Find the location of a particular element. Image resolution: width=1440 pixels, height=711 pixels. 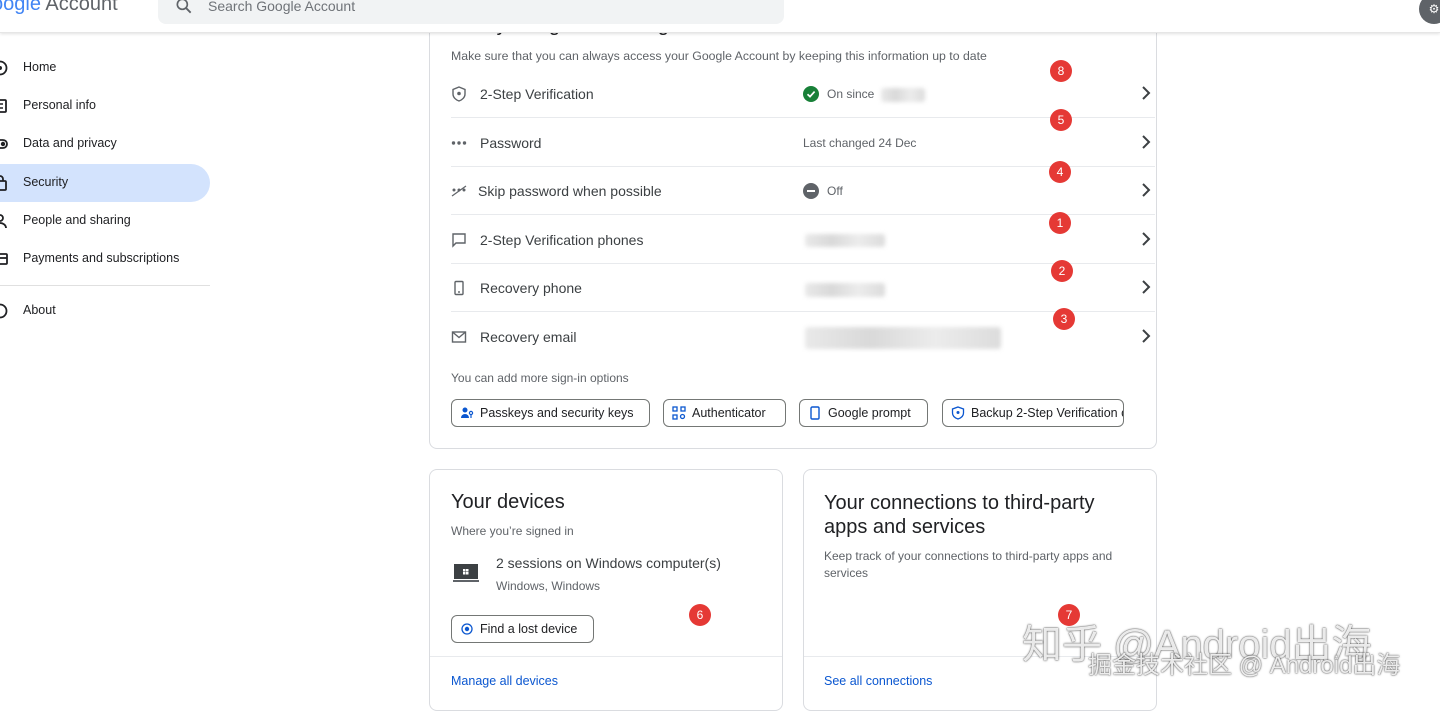

sidebar-item-label: People and sharing is located at coordinates (77, 220).